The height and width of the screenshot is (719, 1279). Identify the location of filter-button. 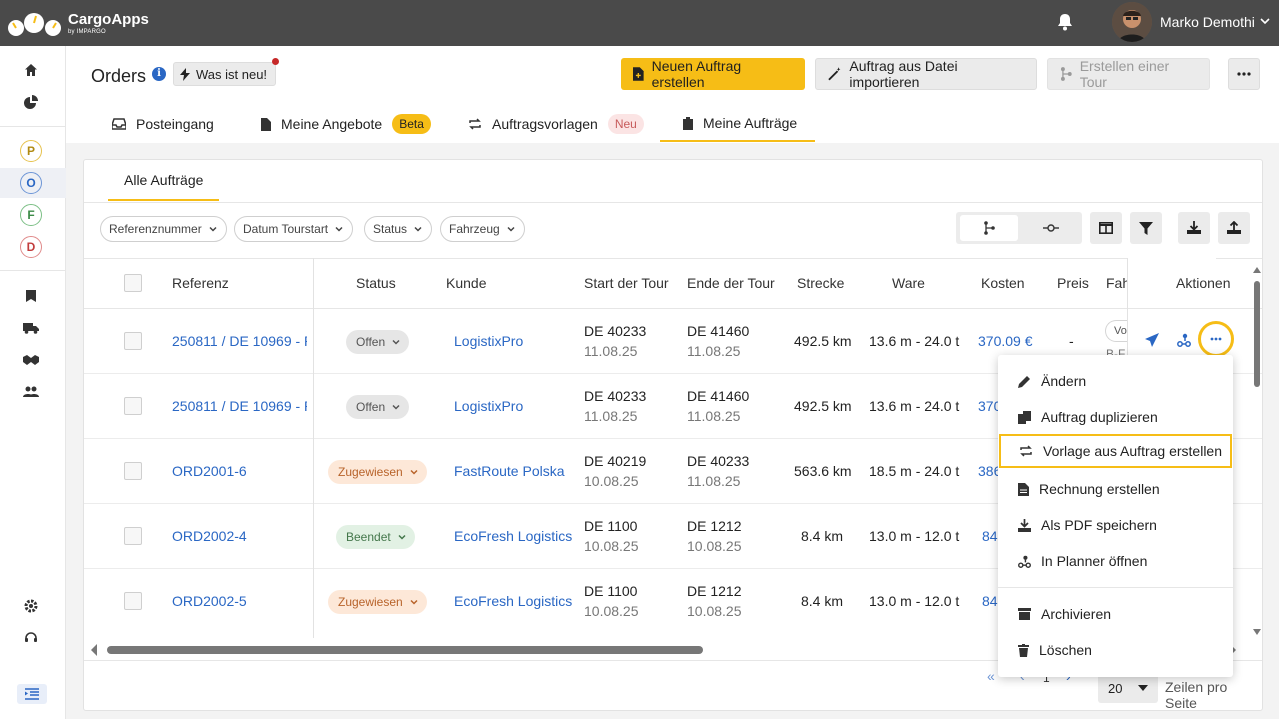
(1146, 228).